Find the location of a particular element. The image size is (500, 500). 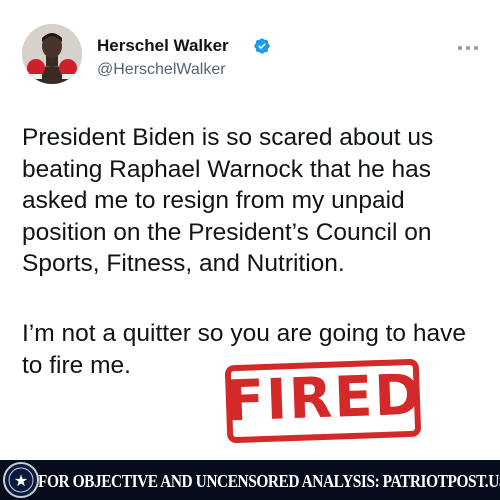

avatar is located at coordinates (52, 54).